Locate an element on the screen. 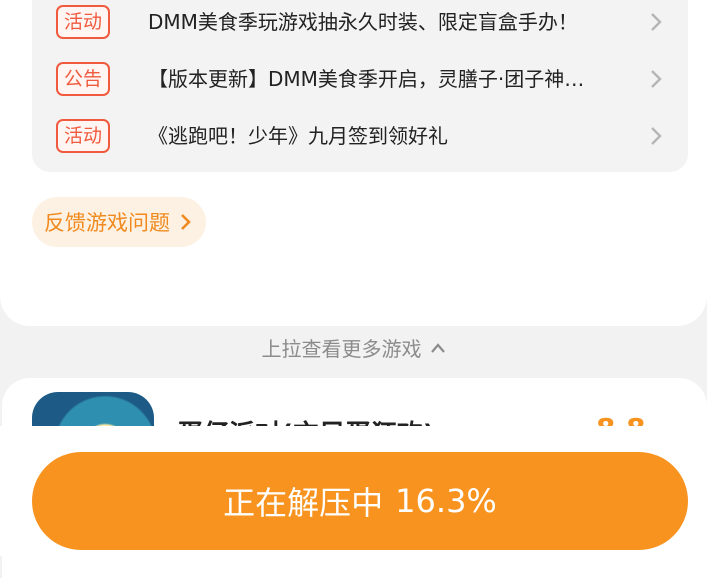  more-label: 上拉查看更多游戏 is located at coordinates (341, 349).